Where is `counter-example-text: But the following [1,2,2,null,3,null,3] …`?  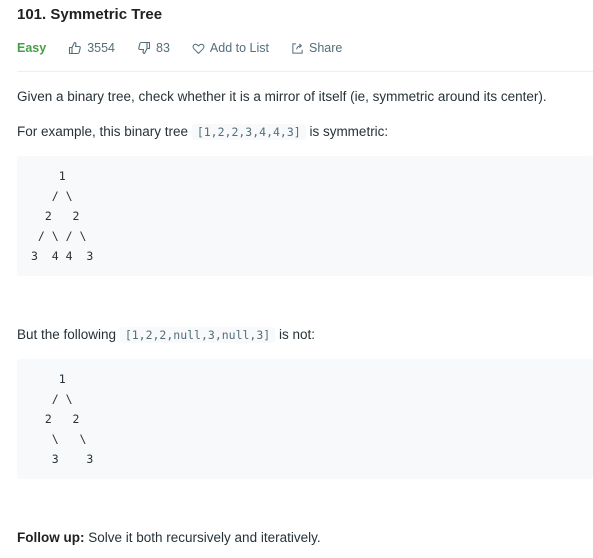 counter-example-text: But the following [1,2,2,null,3,null,3] … is located at coordinates (166, 335).